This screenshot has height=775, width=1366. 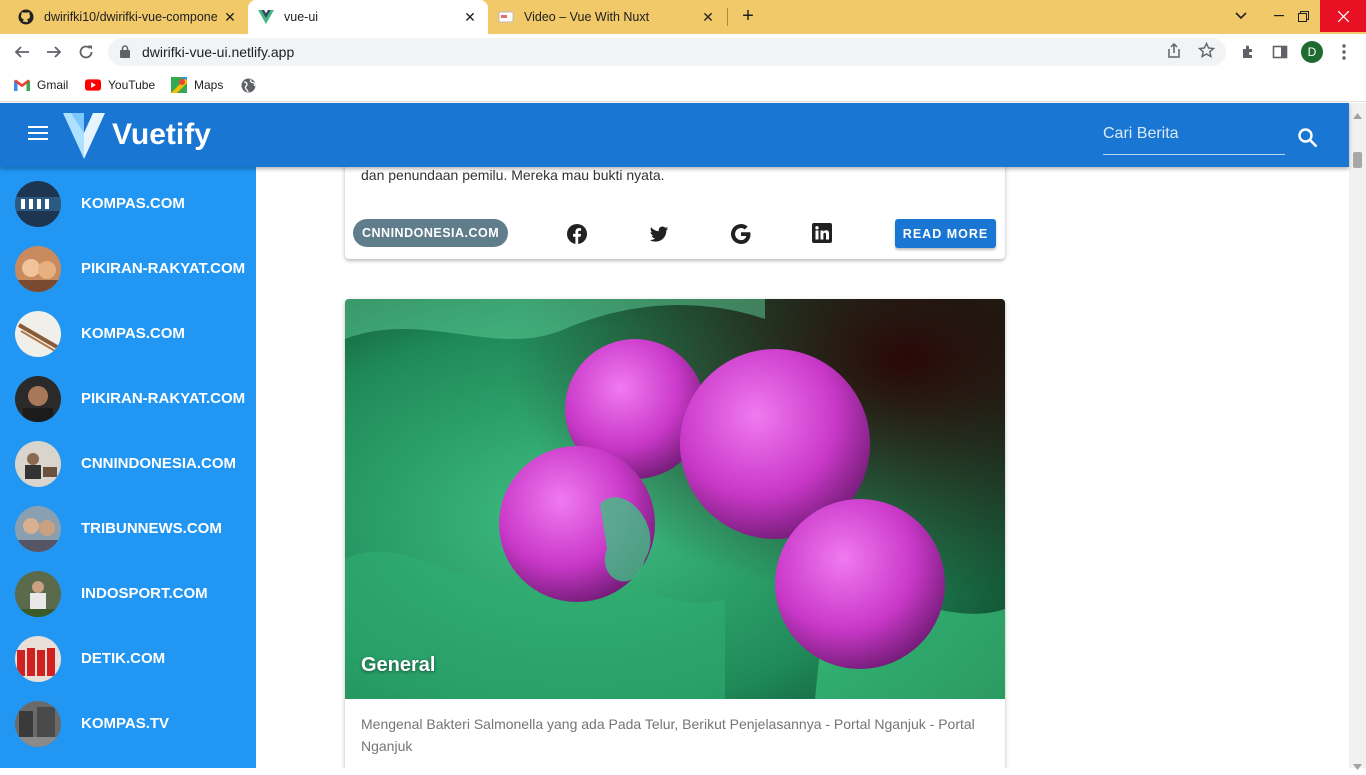 I want to click on drawer-item-tribunnews: TRIBUNNEWS.COM, so click(x=128, y=528).